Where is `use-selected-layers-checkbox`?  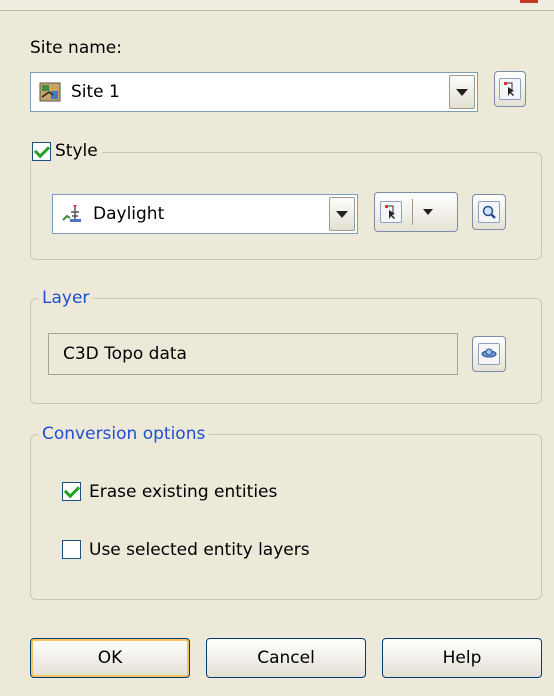
use-selected-layers-checkbox is located at coordinates (71, 549).